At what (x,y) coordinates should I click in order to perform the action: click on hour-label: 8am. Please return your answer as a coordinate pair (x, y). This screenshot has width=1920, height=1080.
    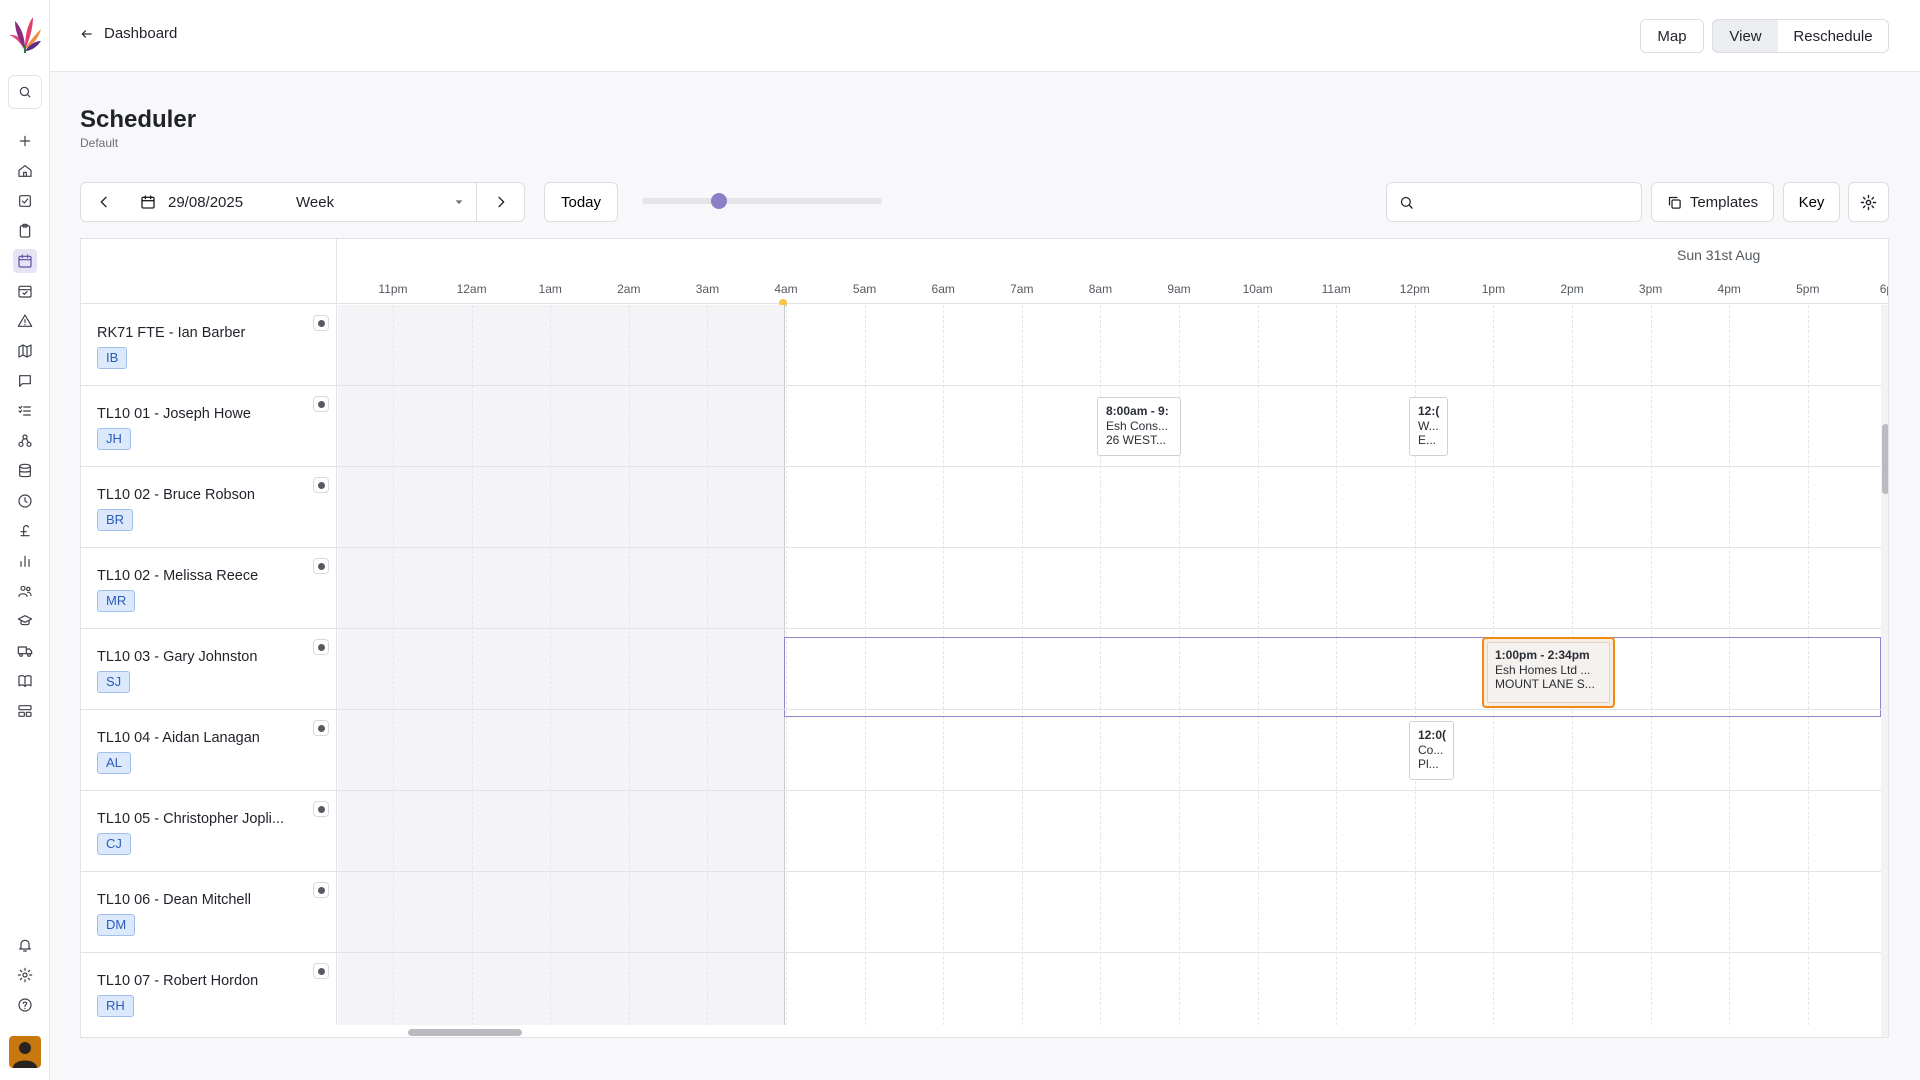
    Looking at the image, I should click on (1100, 289).